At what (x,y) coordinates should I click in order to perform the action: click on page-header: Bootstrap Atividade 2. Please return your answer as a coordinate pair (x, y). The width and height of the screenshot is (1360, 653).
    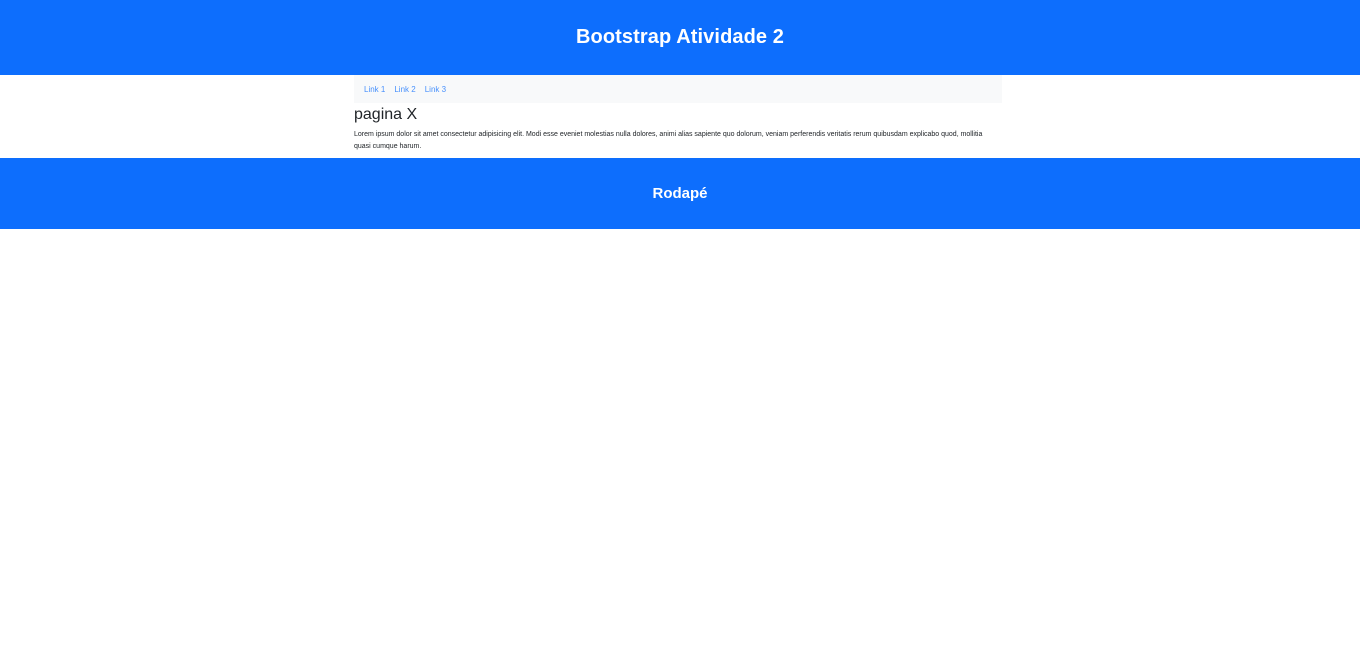
    Looking at the image, I should click on (680, 37).